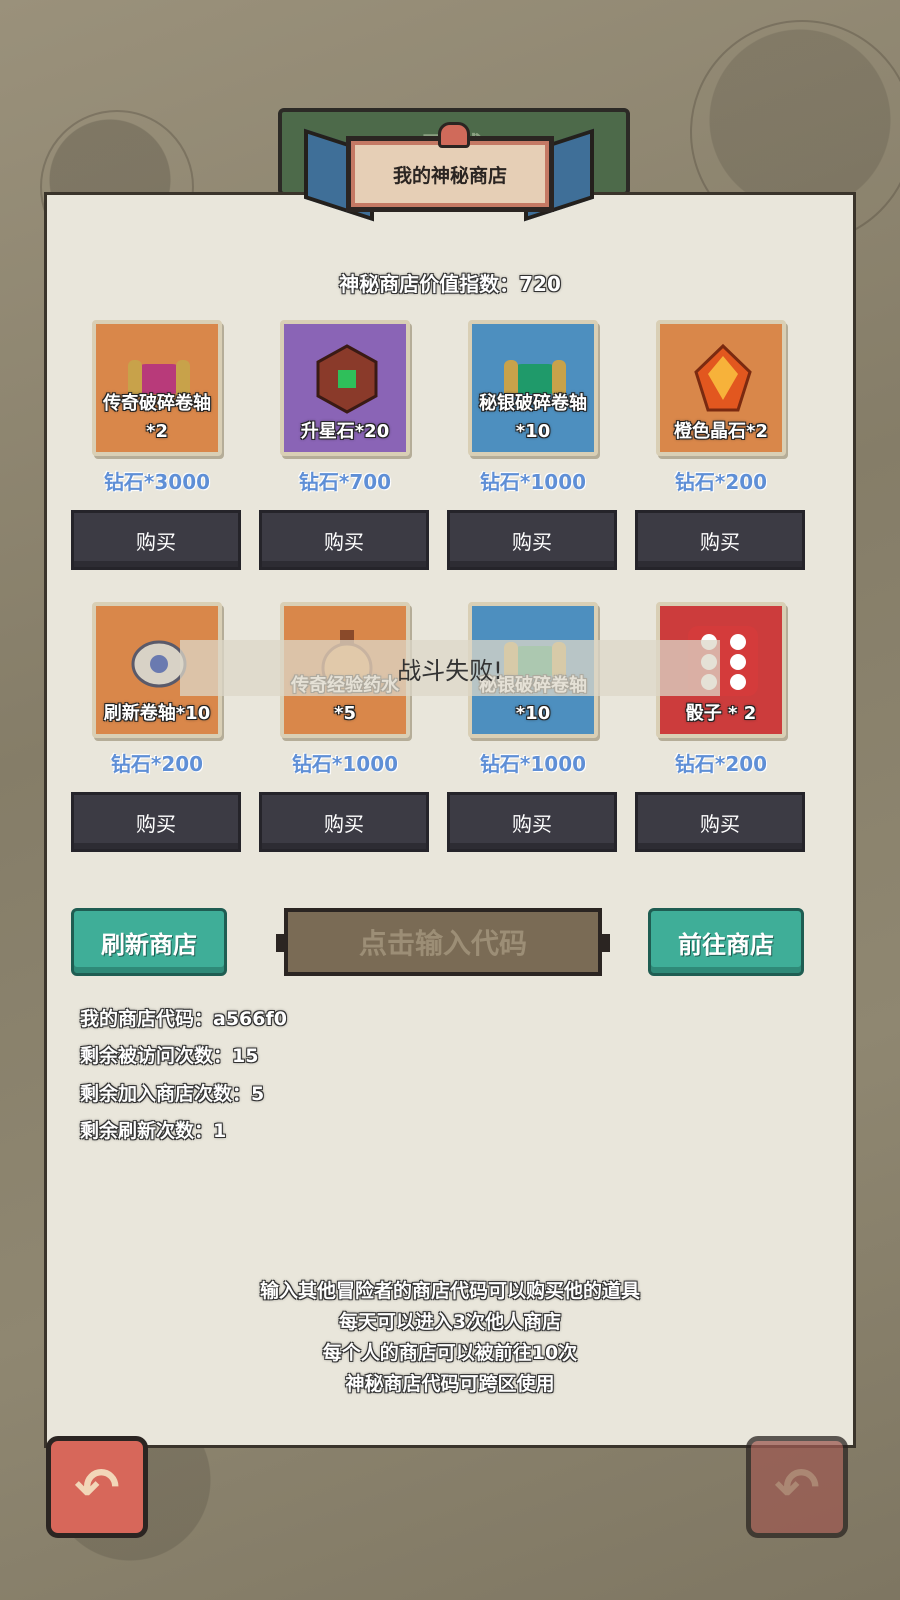  Describe the element at coordinates (454, 135) in the screenshot. I see `title-gem-icon` at that location.